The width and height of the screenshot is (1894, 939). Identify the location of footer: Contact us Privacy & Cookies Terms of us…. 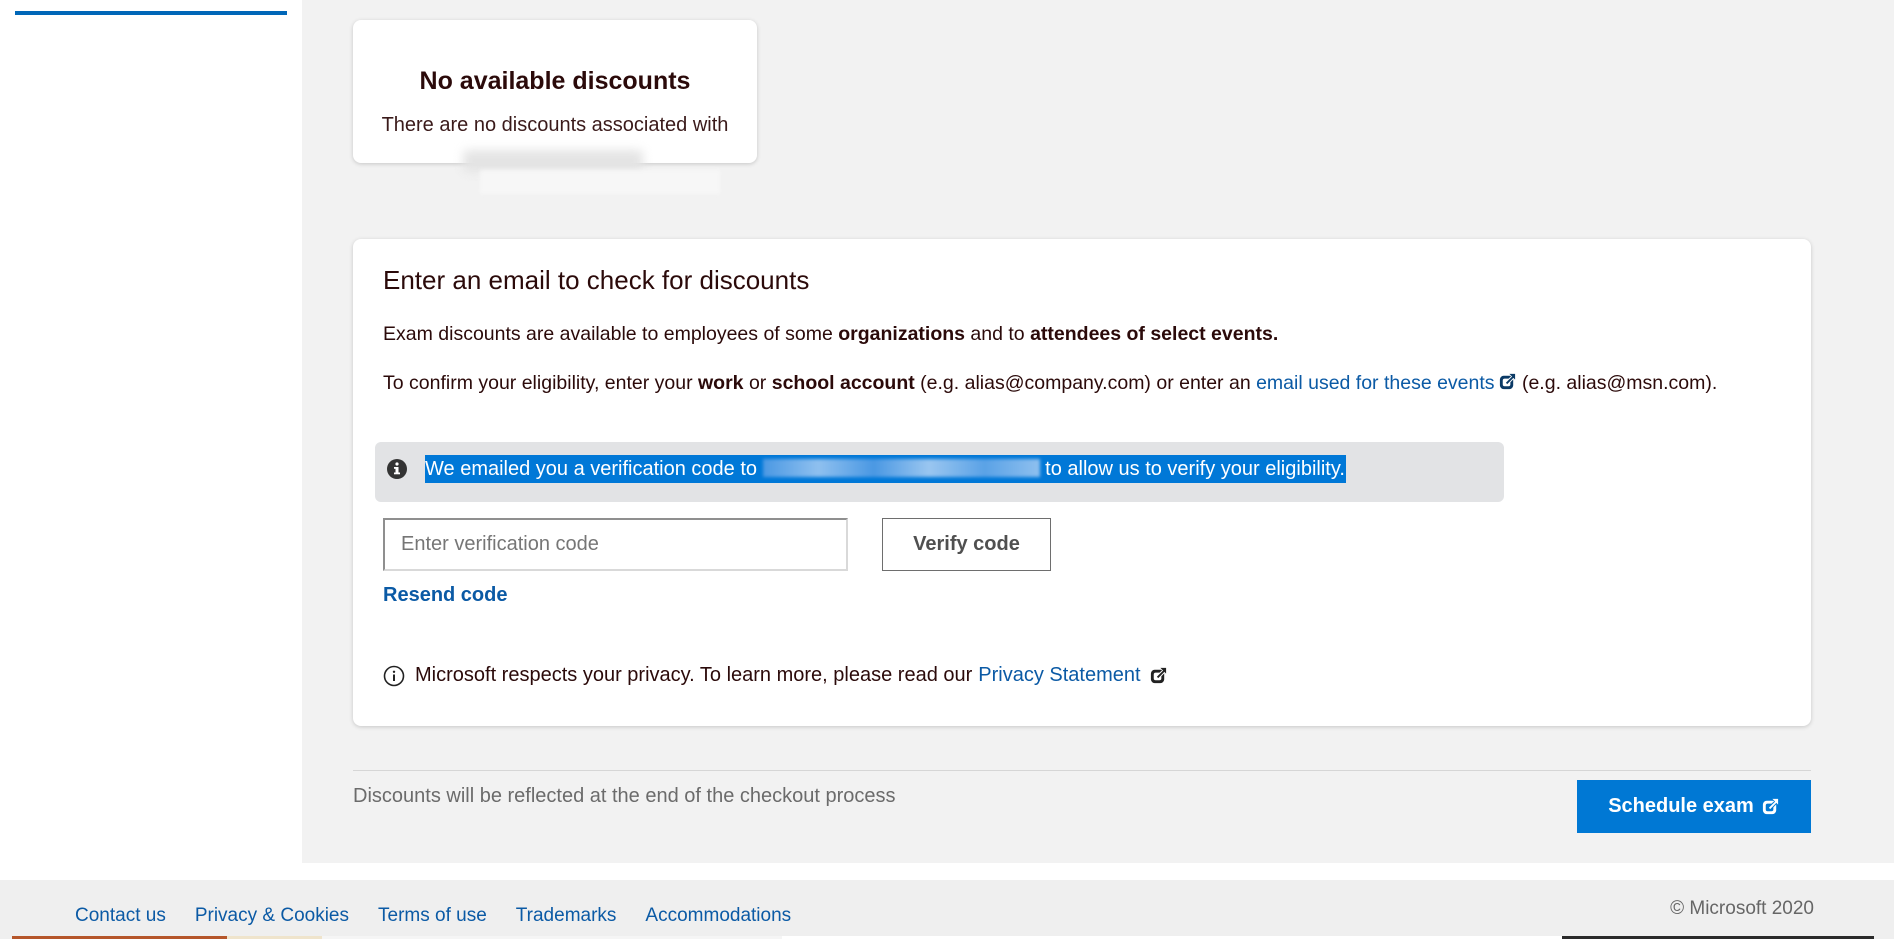
(947, 909).